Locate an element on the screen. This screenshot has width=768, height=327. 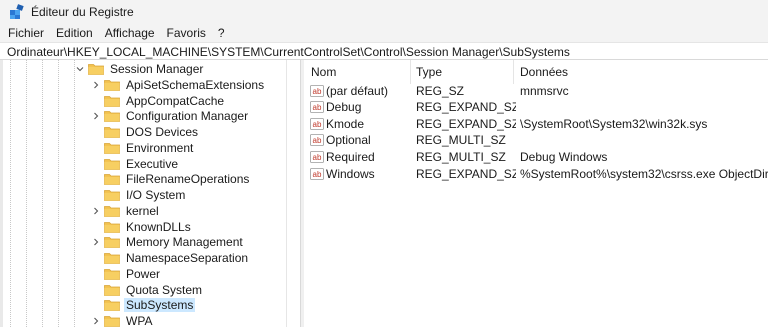
menu-file: Fichier is located at coordinates (25, 33).